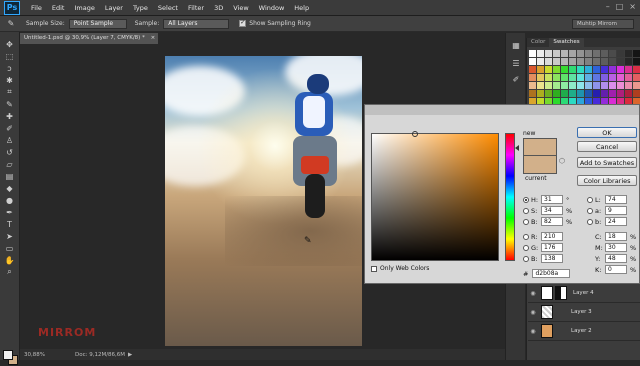  Describe the element at coordinates (10, 92) in the screenshot. I see `crop-tool-icon: ⌗` at that location.